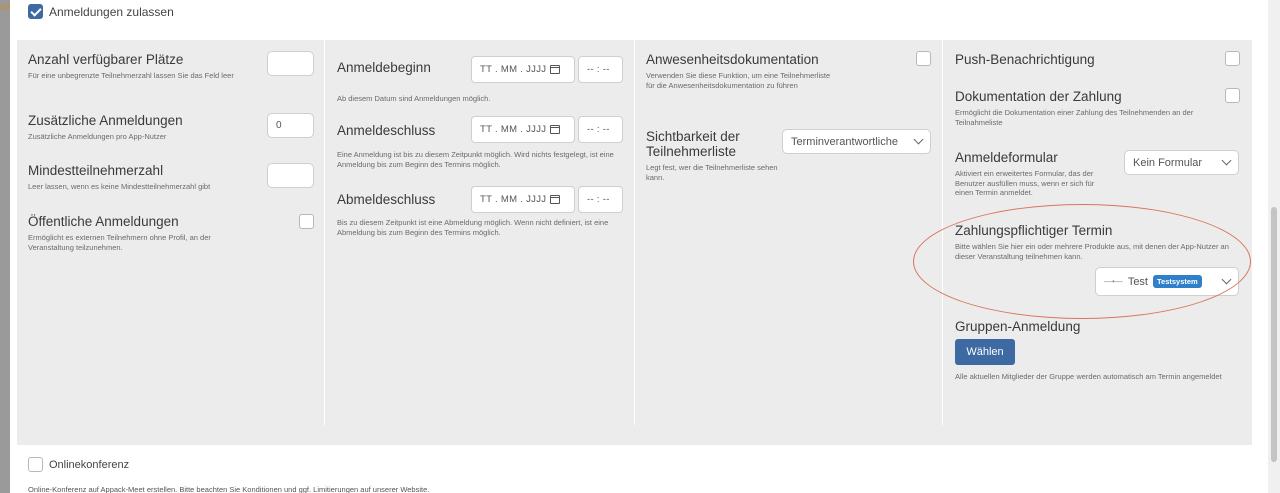  I want to click on start-time-input: --, so click(600, 69).